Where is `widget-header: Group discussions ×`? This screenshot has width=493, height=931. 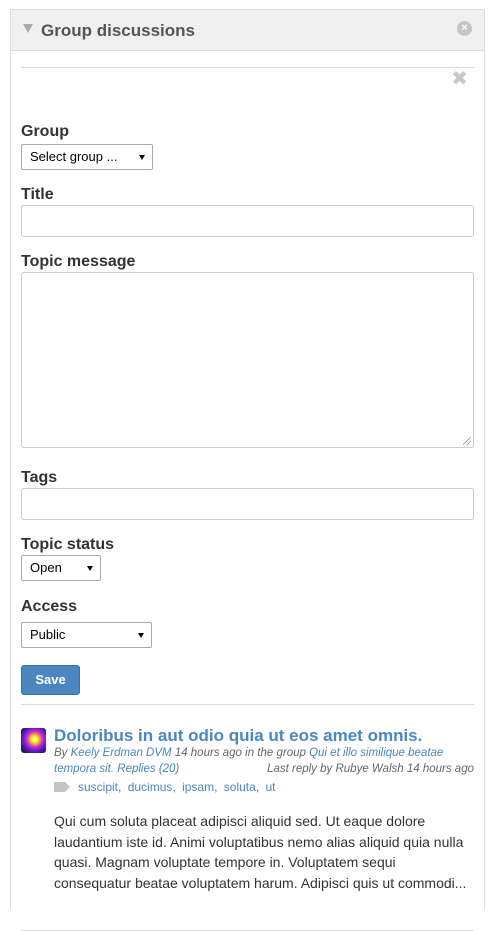
widget-header: Group discussions × is located at coordinates (247, 30).